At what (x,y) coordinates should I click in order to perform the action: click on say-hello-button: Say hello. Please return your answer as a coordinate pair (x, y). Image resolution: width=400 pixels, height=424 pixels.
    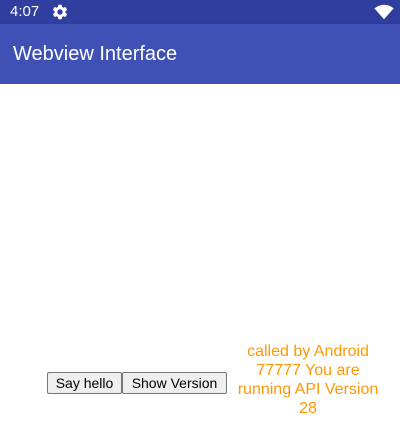
    Looking at the image, I should click on (84, 383).